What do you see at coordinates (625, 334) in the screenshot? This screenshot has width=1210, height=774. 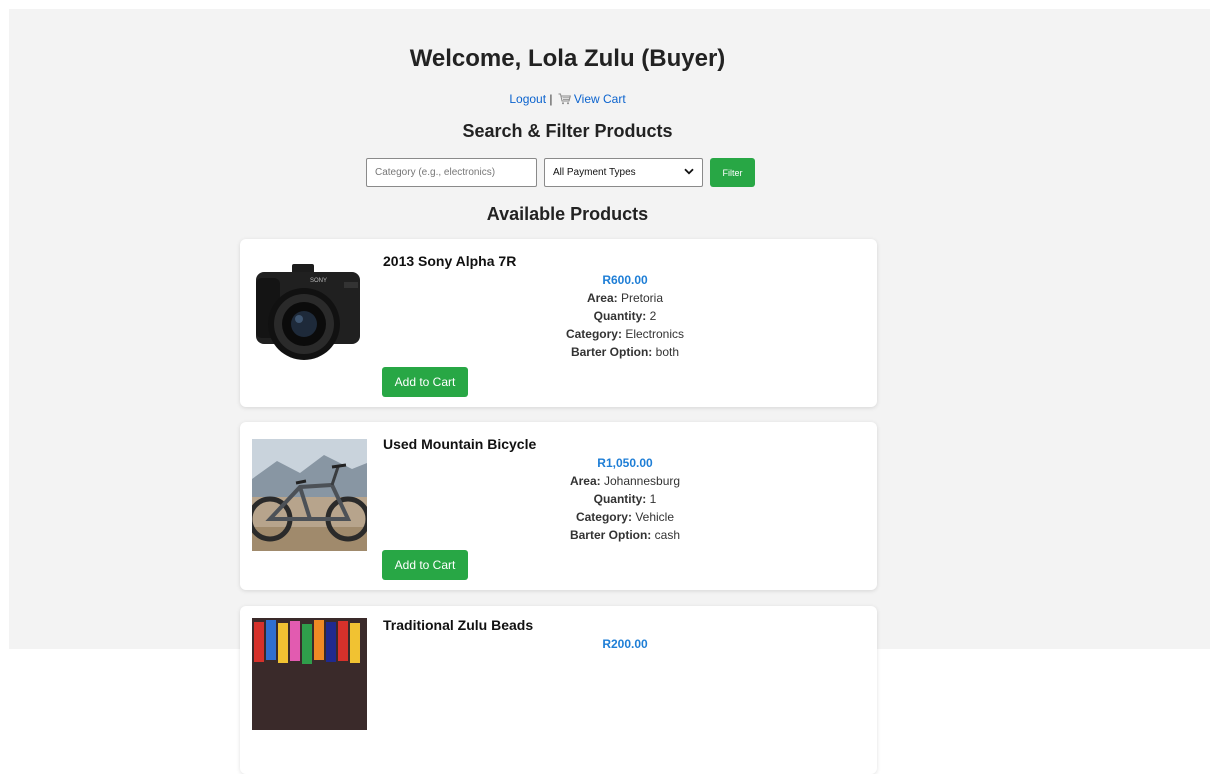 I see `product-category: Category: Electronics` at bounding box center [625, 334].